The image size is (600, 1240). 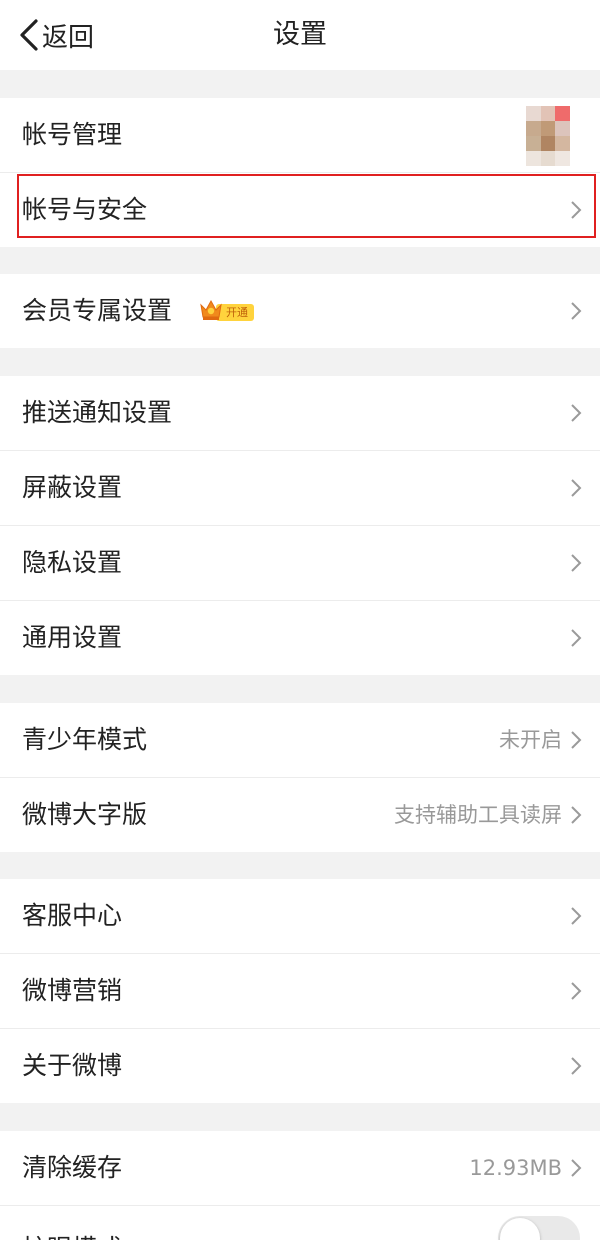 What do you see at coordinates (300, 638) in the screenshot?
I see `general-settings-row: 通用设置` at bounding box center [300, 638].